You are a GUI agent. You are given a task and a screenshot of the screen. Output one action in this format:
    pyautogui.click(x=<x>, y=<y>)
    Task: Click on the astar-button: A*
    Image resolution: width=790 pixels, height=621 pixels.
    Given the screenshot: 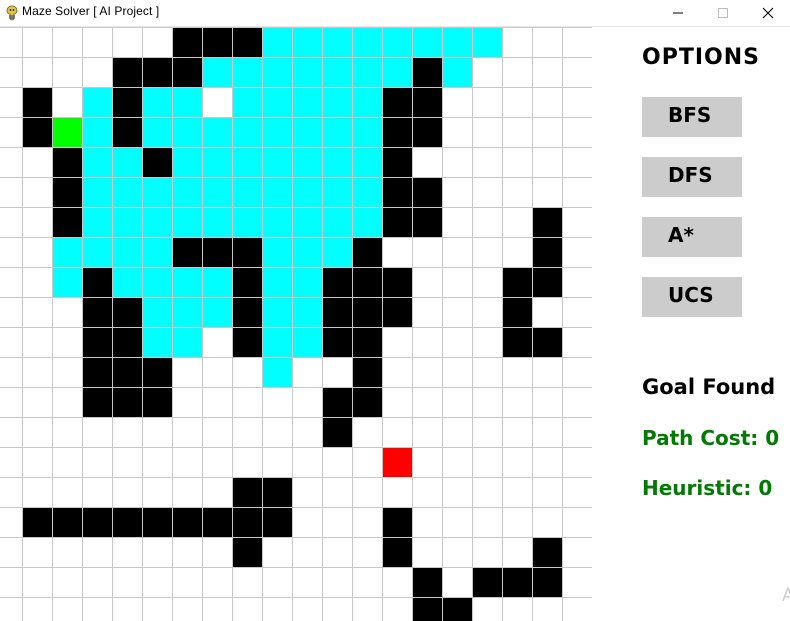 What is the action you would take?
    pyautogui.click(x=692, y=237)
    